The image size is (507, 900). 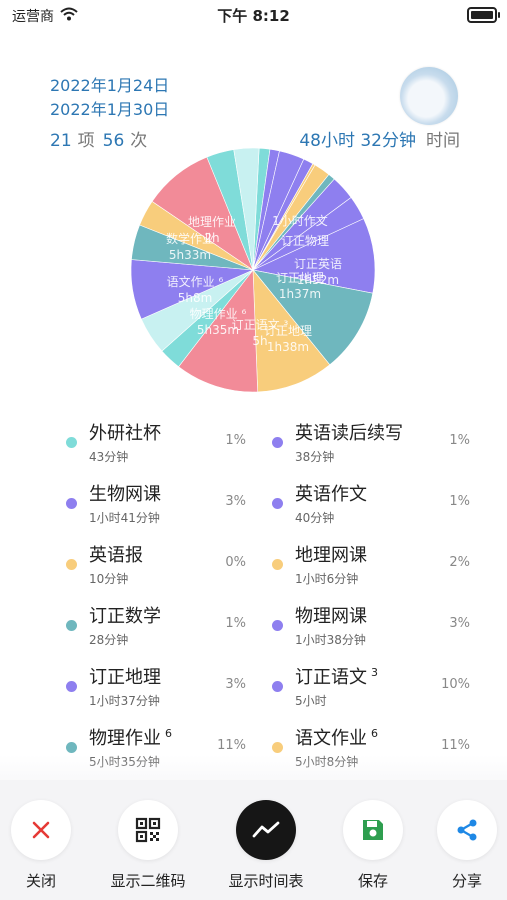 I want to click on legend-item-label: 地理网课, so click(x=331, y=555).